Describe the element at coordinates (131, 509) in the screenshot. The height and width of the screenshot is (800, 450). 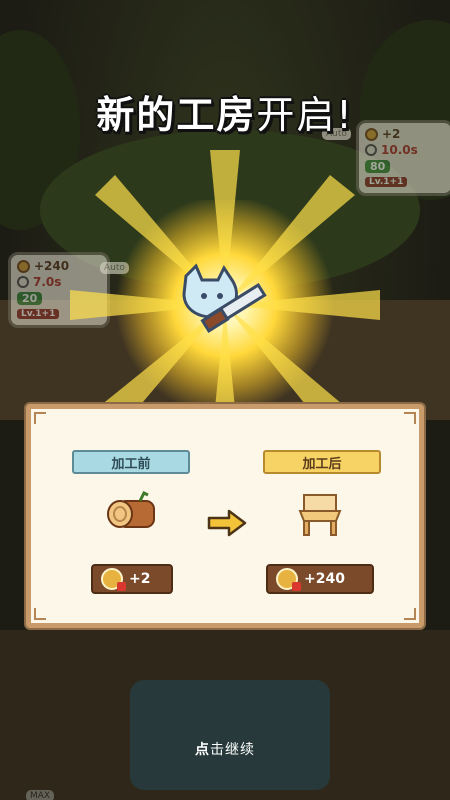
I see `log-icon` at that location.